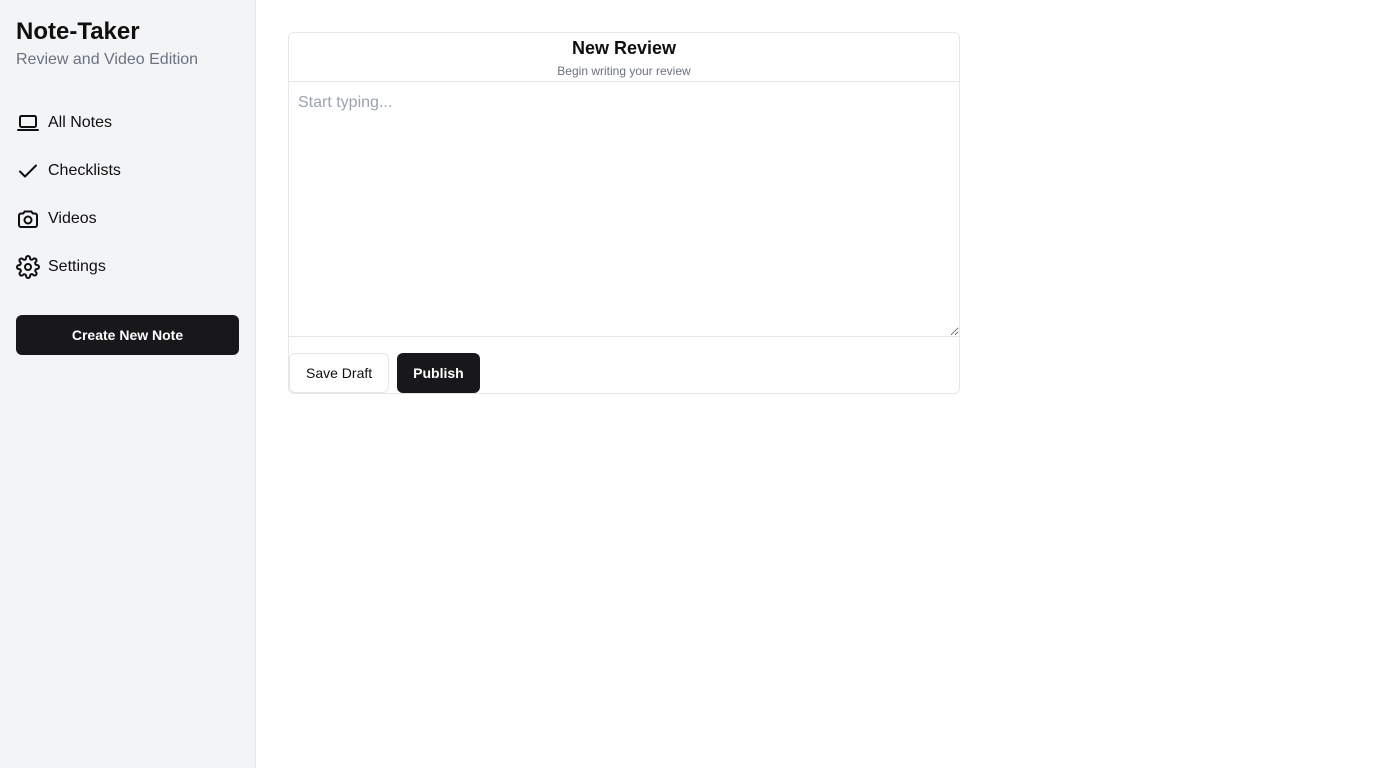 The image size is (1376, 768). I want to click on save-draft-button: Save Draft, so click(339, 373).